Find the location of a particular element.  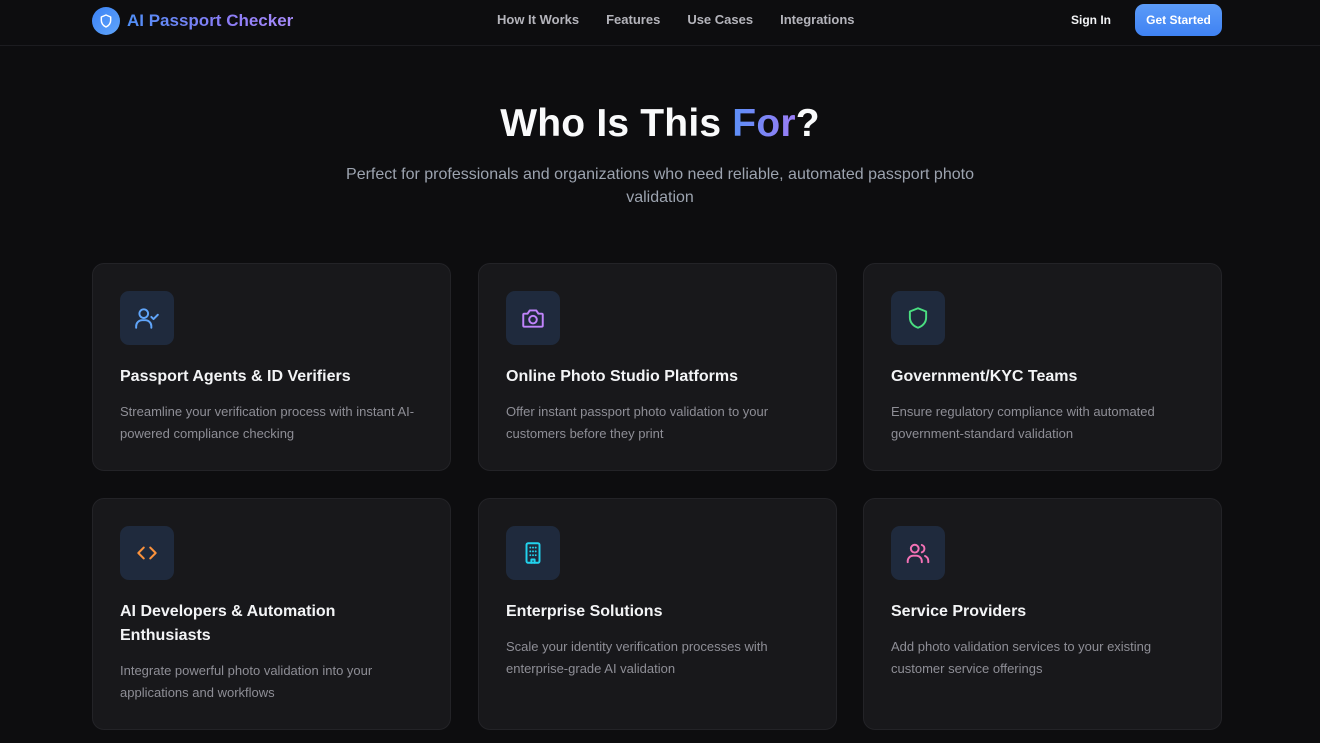

brand-logo-link: AI Passport Checker is located at coordinates (192, 21).